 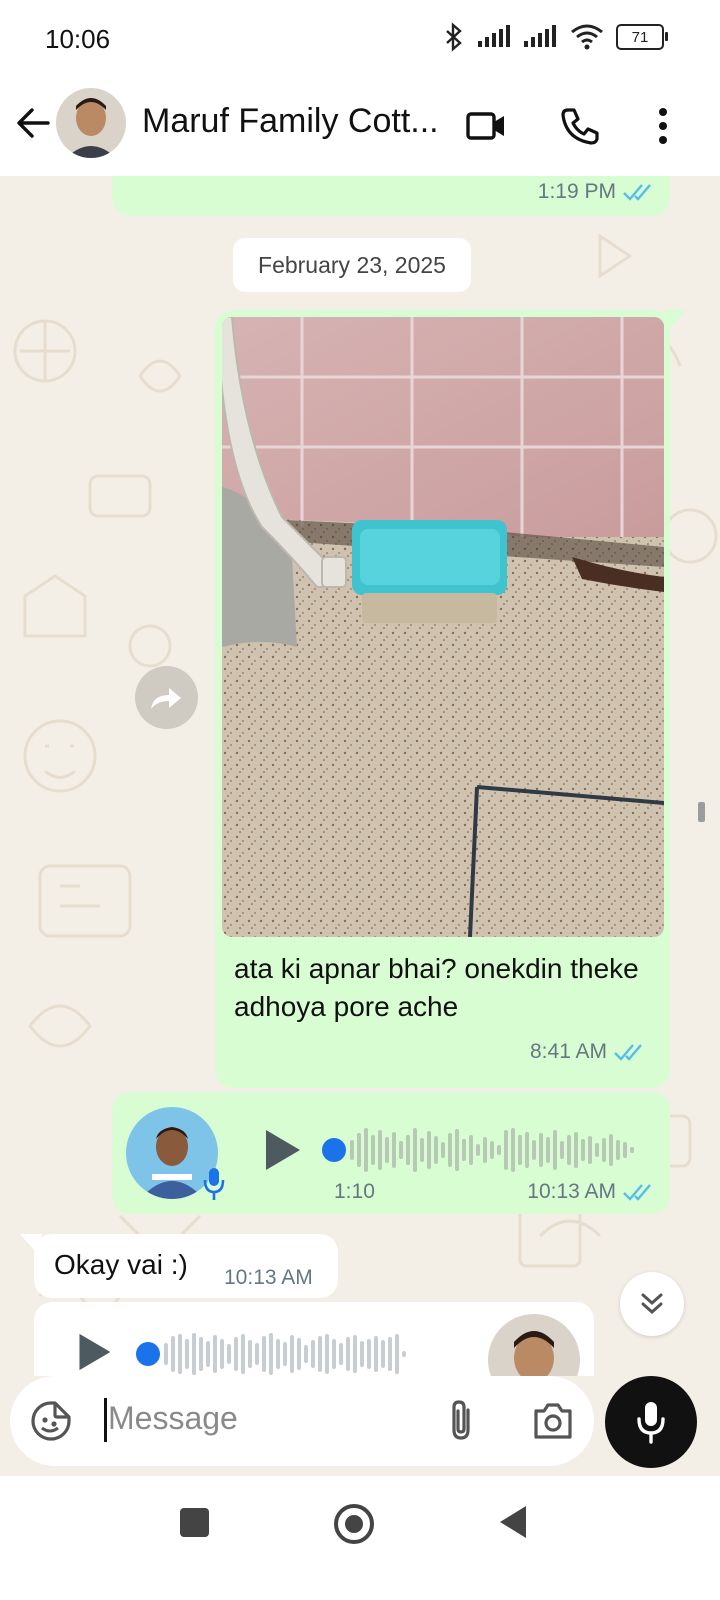 I want to click on message-placeholder: Message, so click(x=173, y=1418).